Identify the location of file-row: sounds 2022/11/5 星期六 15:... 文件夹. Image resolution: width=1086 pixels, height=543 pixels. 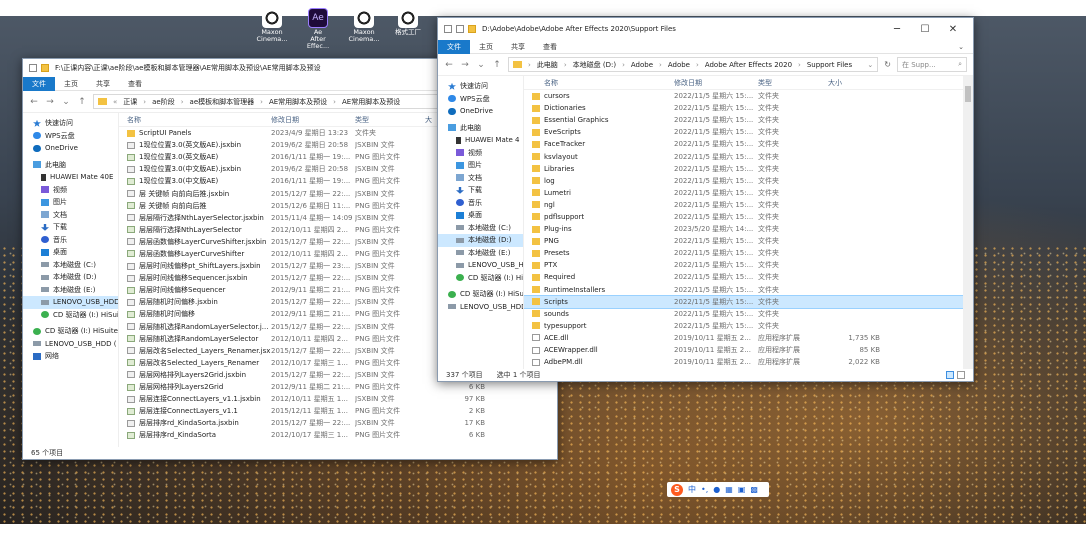
(748, 314).